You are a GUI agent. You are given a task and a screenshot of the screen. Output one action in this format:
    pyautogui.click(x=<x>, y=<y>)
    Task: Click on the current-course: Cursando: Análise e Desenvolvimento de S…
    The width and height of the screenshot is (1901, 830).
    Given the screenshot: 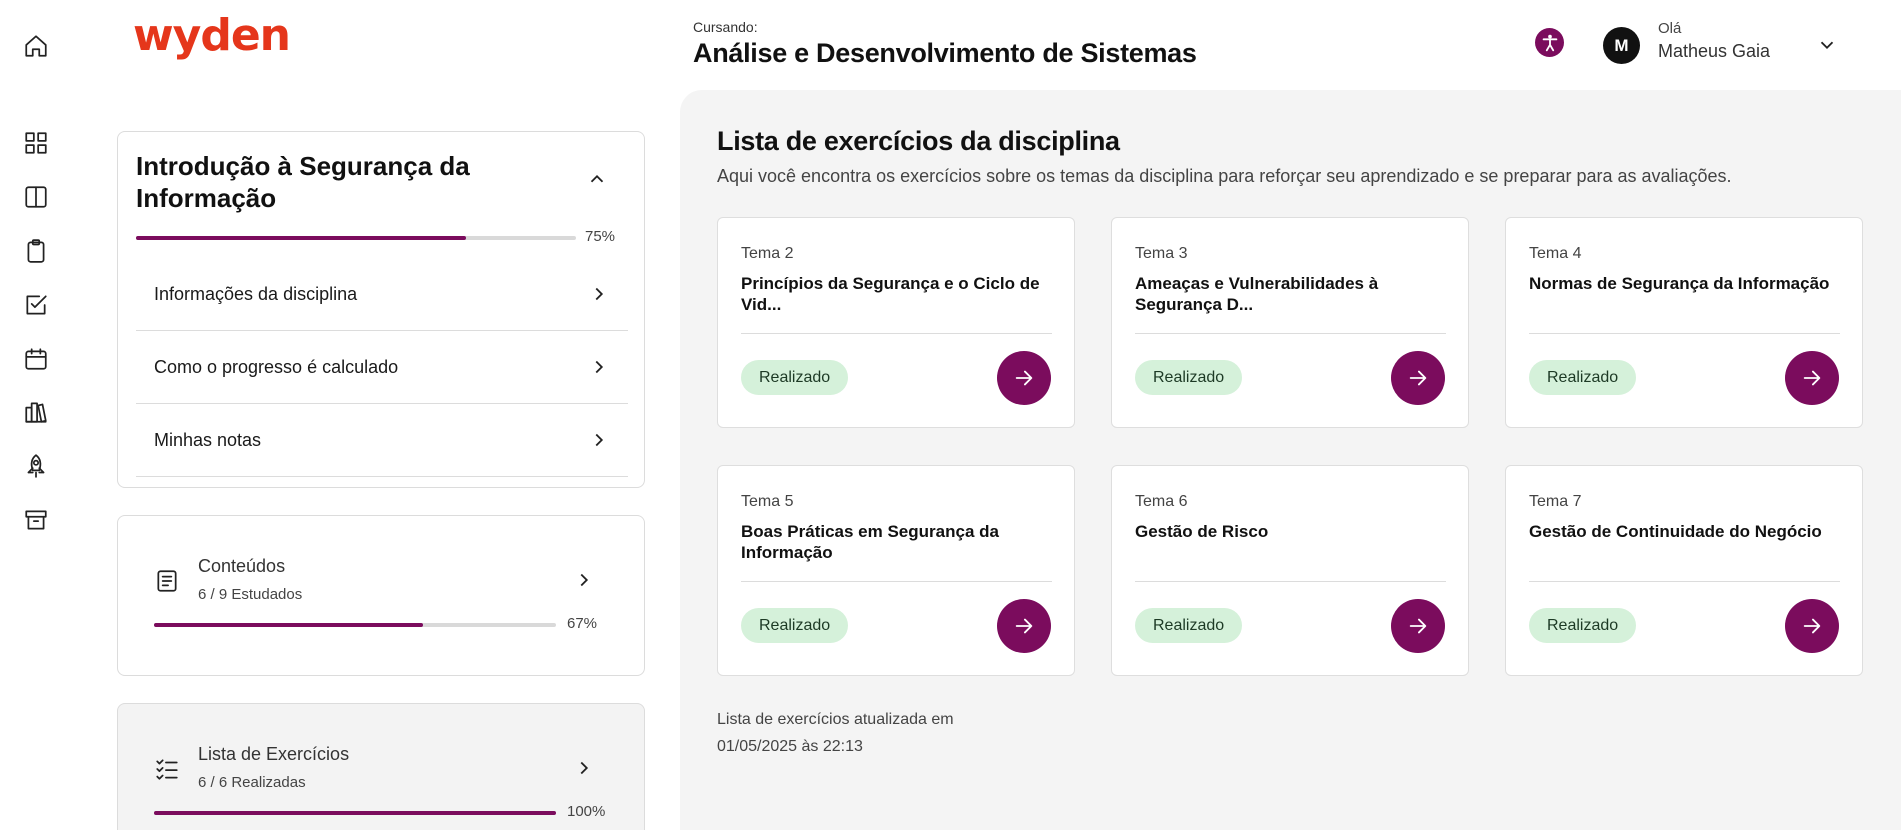 What is the action you would take?
    pyautogui.click(x=945, y=44)
    